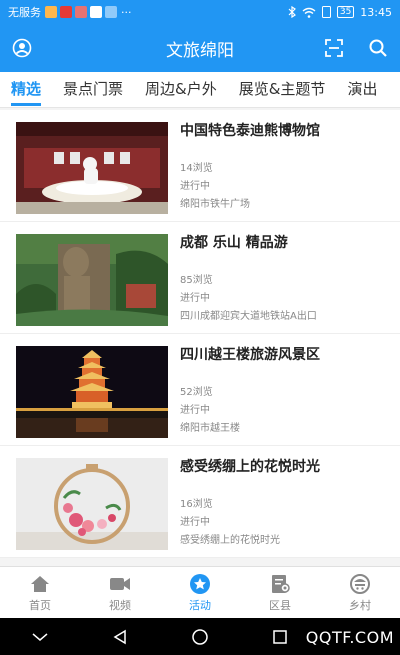 This screenshot has height=655, width=400. Describe the element at coordinates (250, 355) in the screenshot. I see `item-title: 四川越王楼旅游风景区` at that location.